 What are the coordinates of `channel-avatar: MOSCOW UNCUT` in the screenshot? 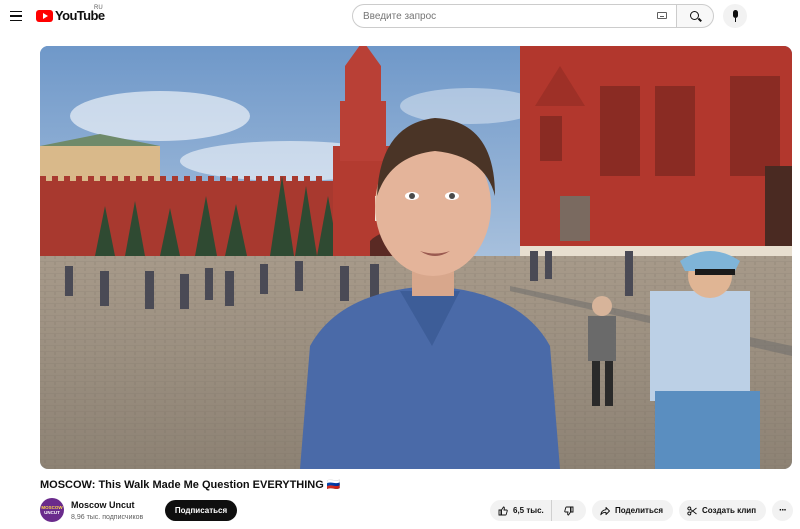 It's located at (52, 510).